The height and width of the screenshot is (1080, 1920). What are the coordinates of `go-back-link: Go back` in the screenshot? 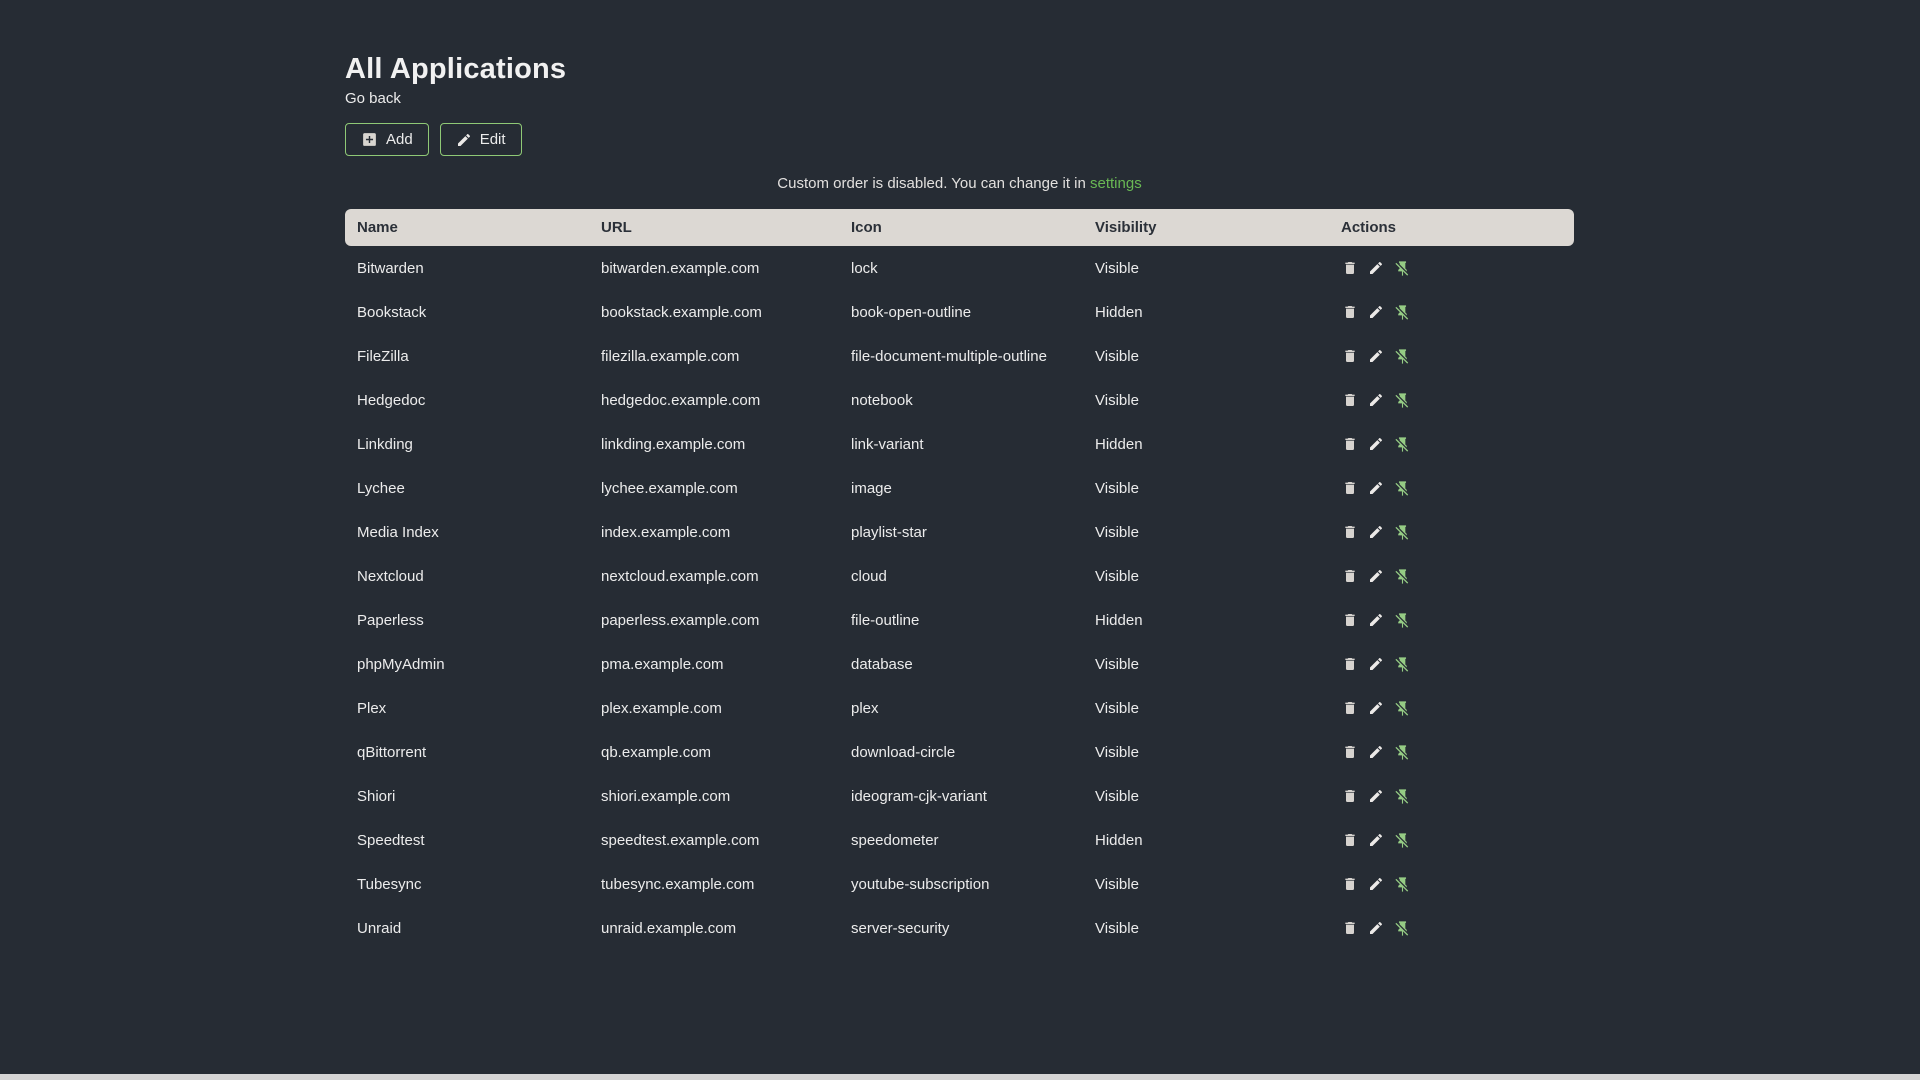 It's located at (373, 98).